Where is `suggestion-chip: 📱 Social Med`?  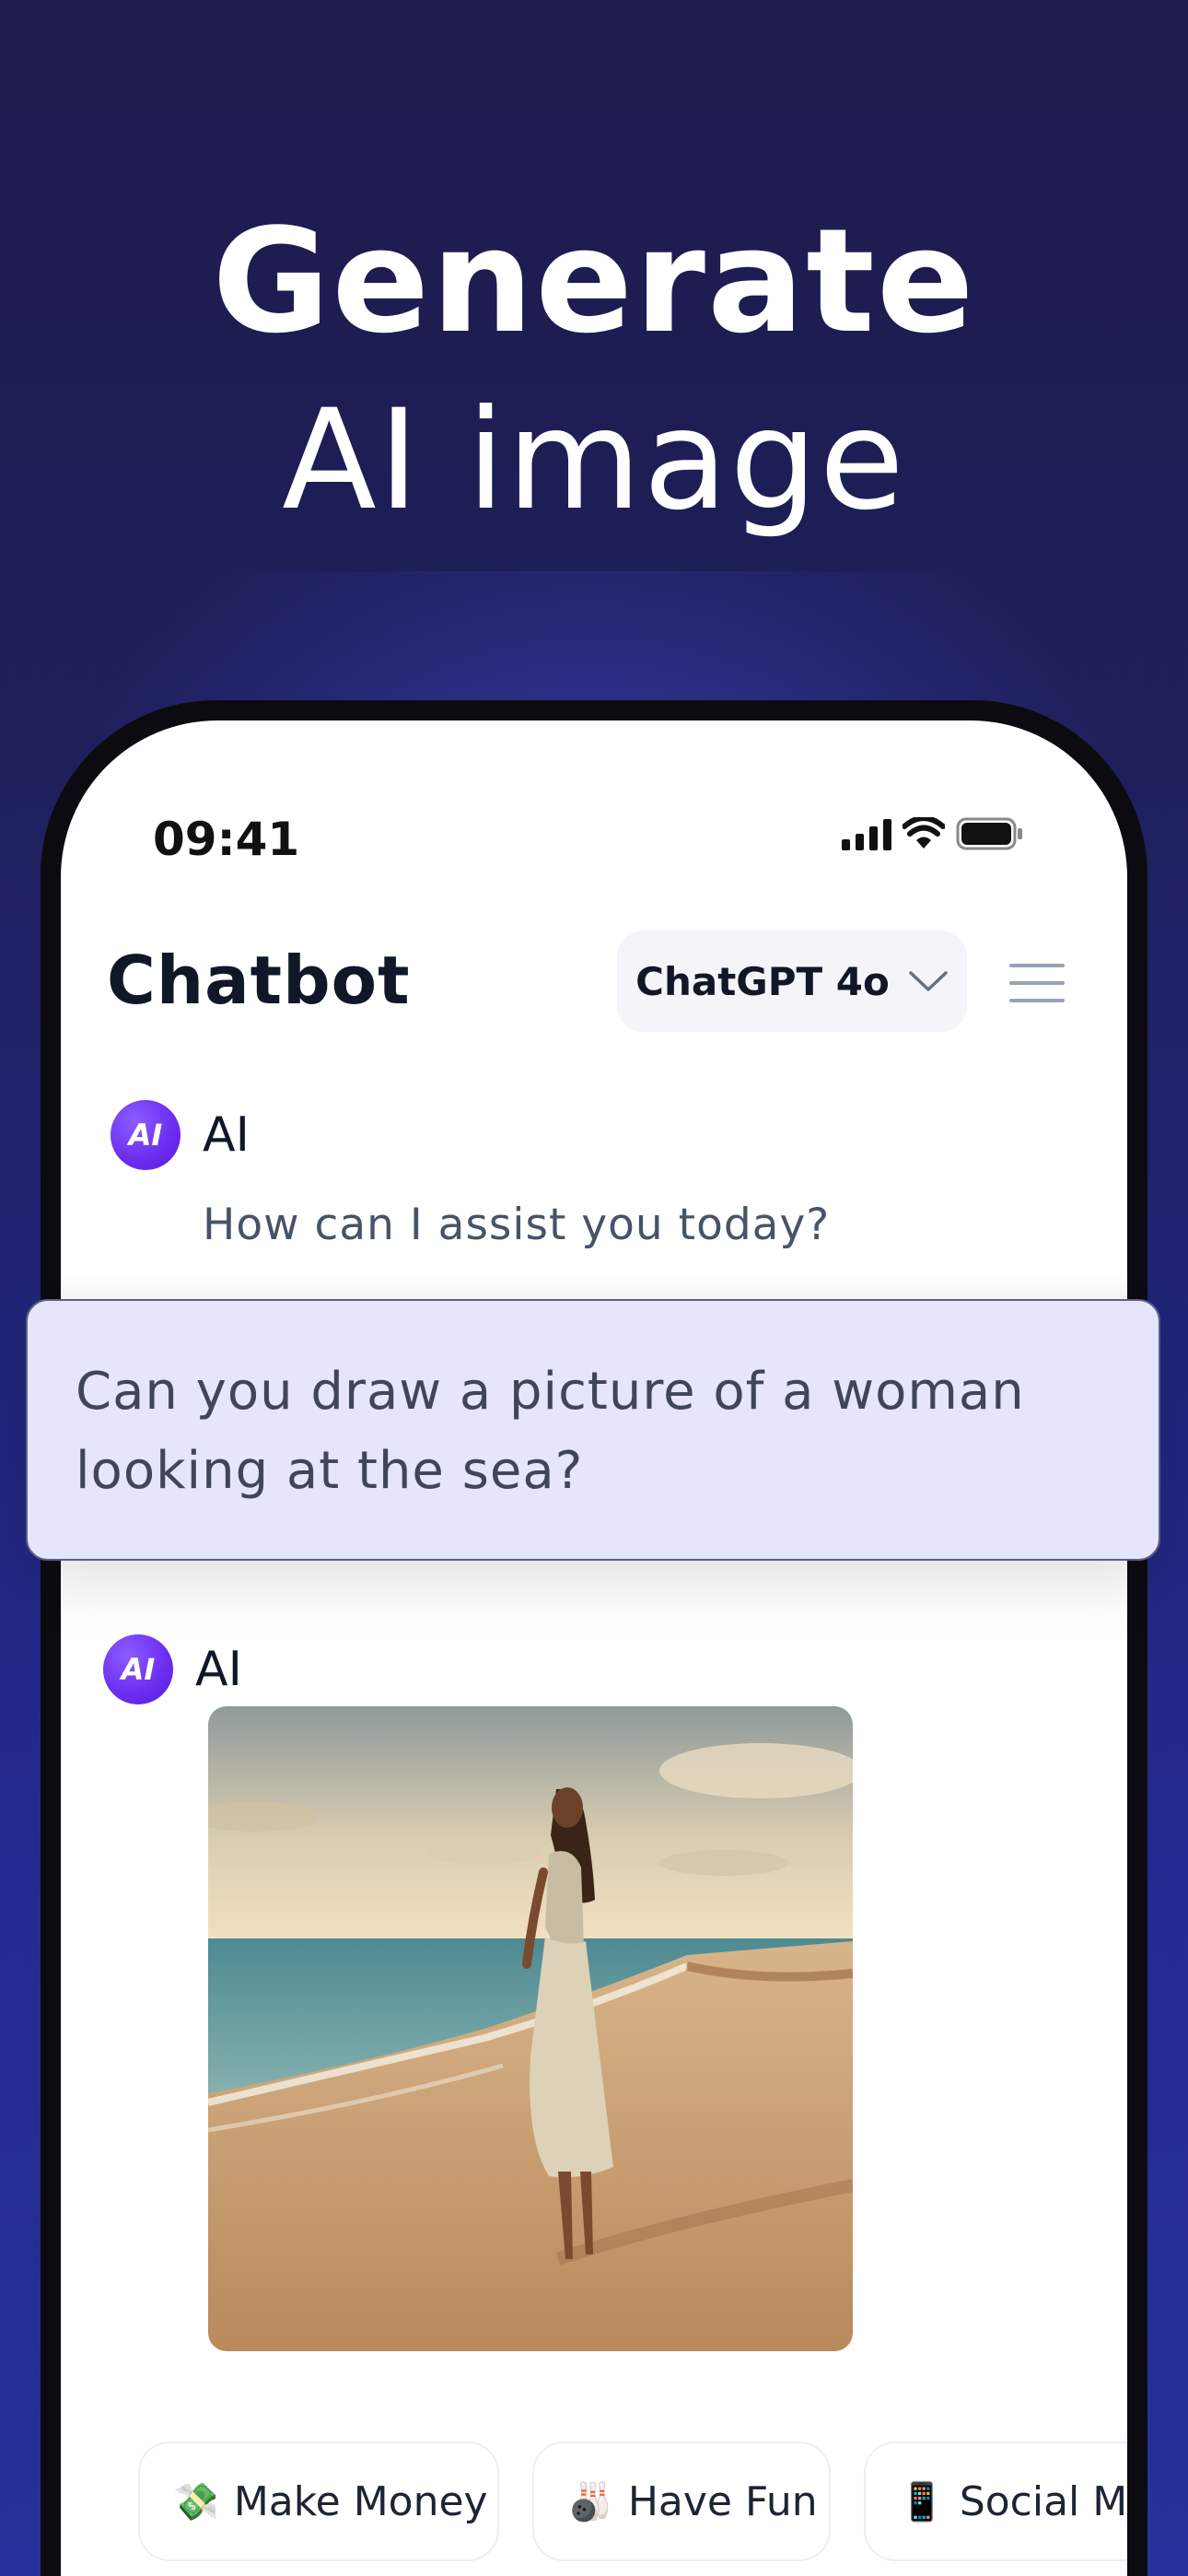
suggestion-chip: 📱 Social Med is located at coordinates (995, 2501).